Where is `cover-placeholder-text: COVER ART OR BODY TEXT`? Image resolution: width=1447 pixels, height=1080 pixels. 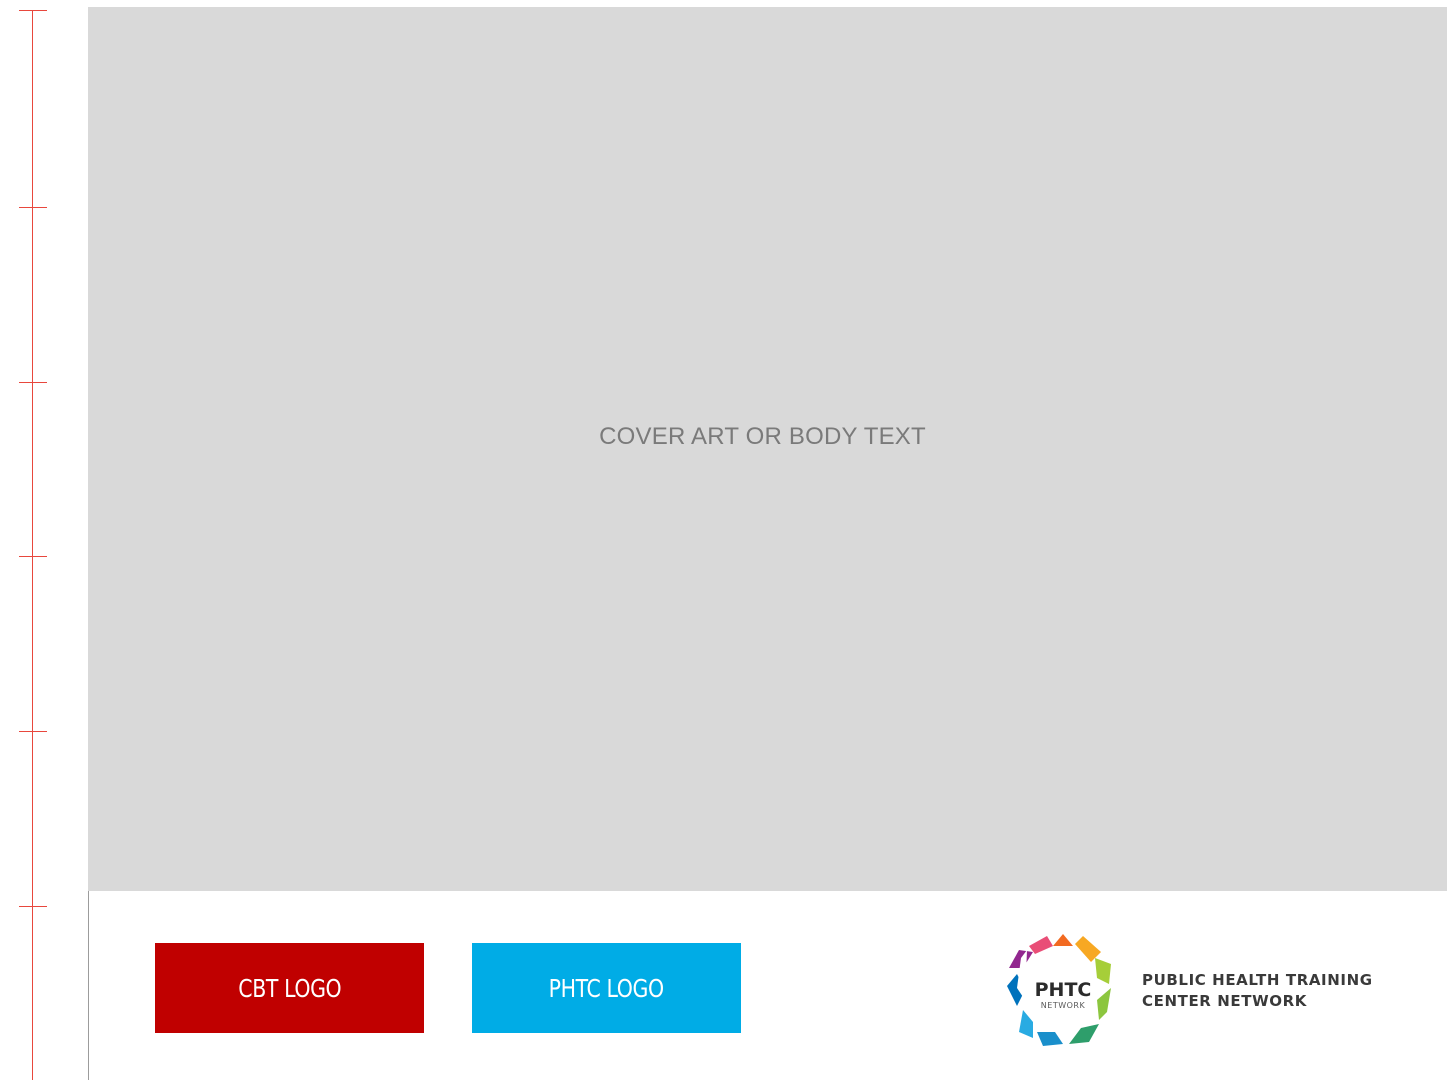
cover-placeholder-text: COVER ART OR BODY TEXT is located at coordinates (762, 436).